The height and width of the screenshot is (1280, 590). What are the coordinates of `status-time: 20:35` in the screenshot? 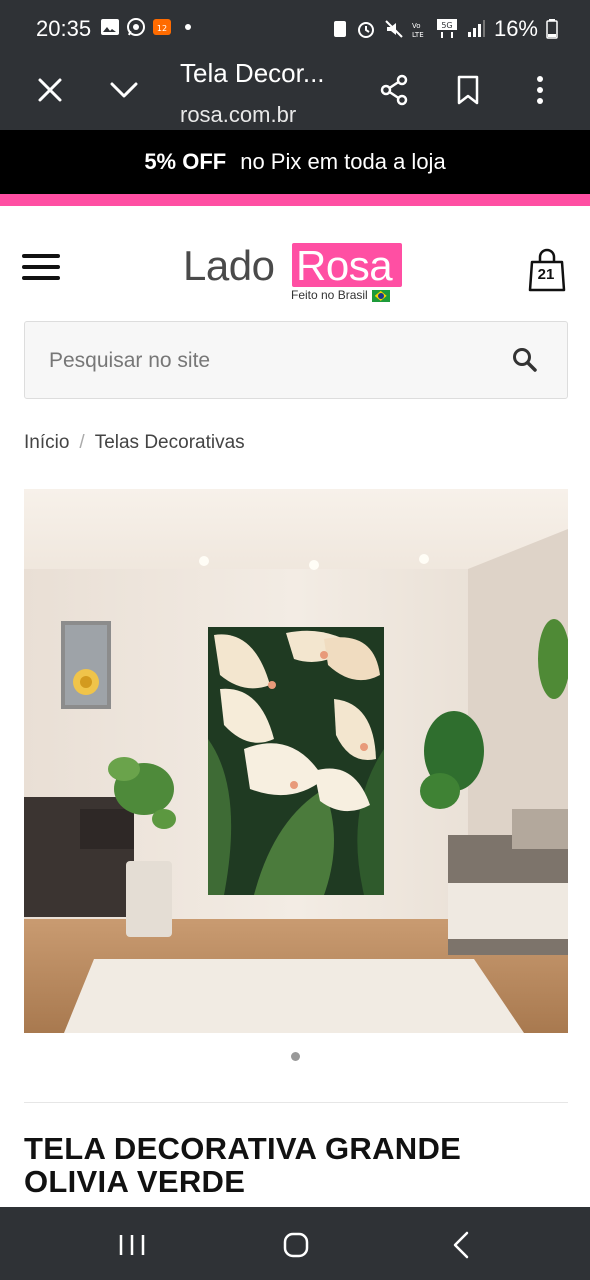 It's located at (64, 28).